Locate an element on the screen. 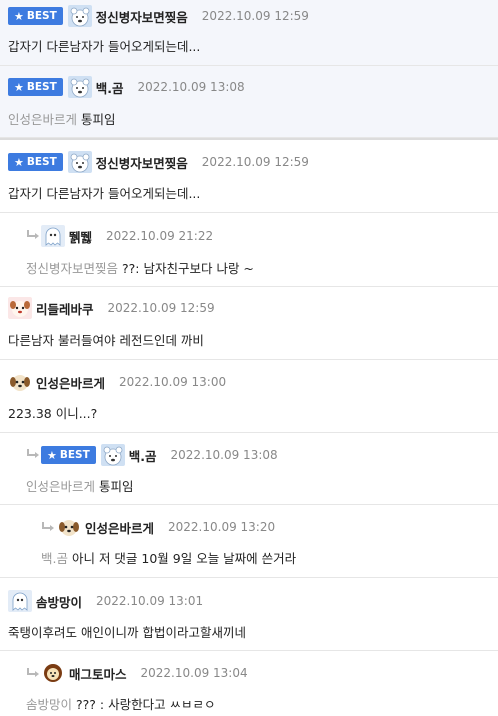 This screenshot has width=498, height=716. comment-date: 2022.10.09 21:22 is located at coordinates (160, 236).